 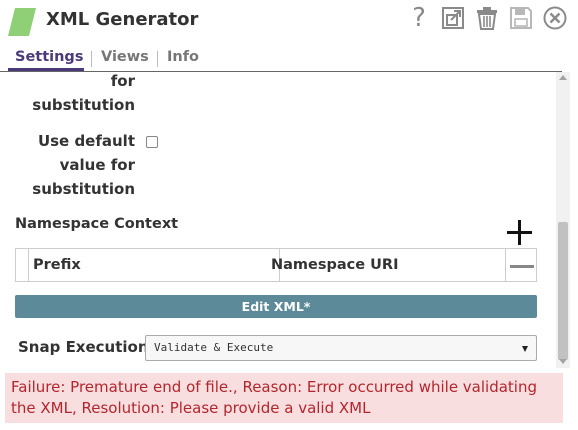 I want to click on close-icon, so click(x=555, y=18).